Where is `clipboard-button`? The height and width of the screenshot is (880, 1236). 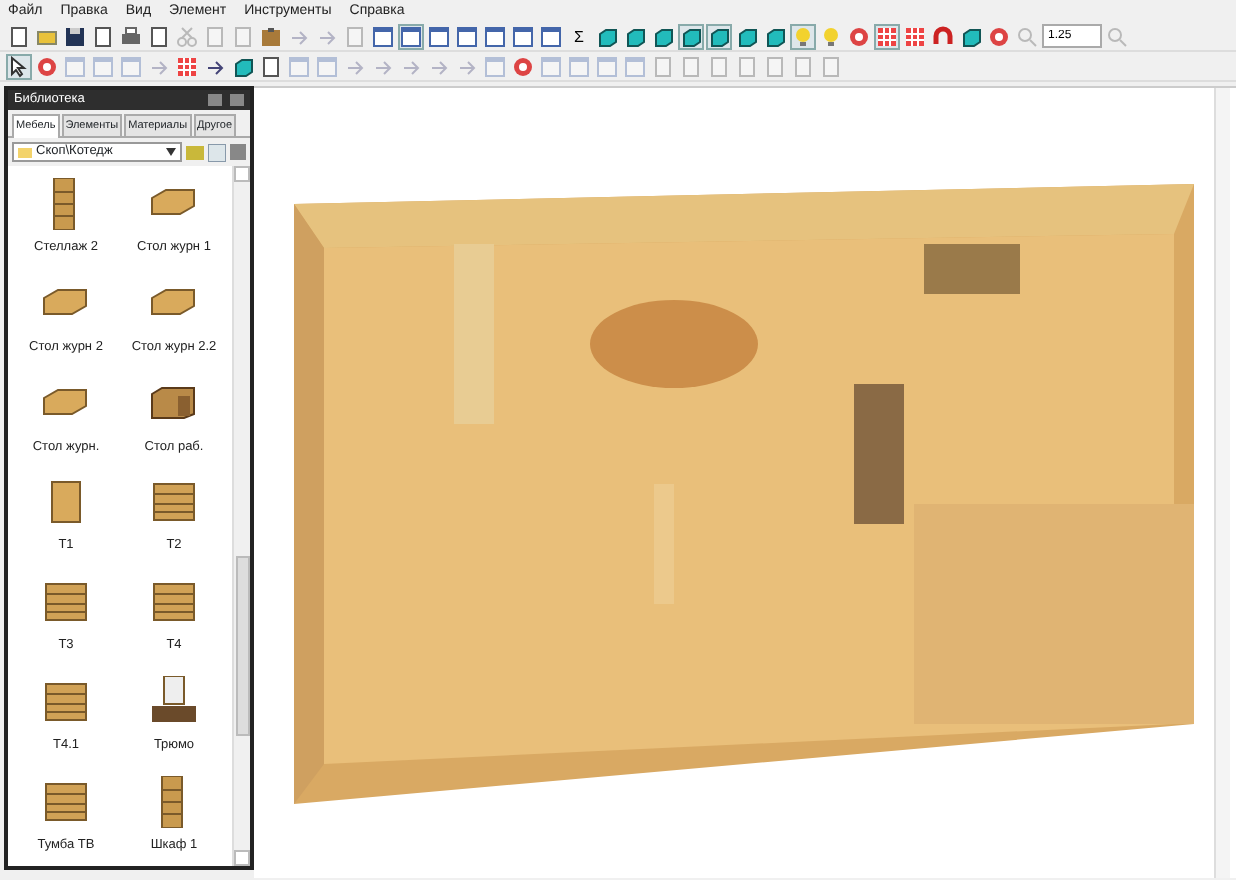
clipboard-button is located at coordinates (271, 36).